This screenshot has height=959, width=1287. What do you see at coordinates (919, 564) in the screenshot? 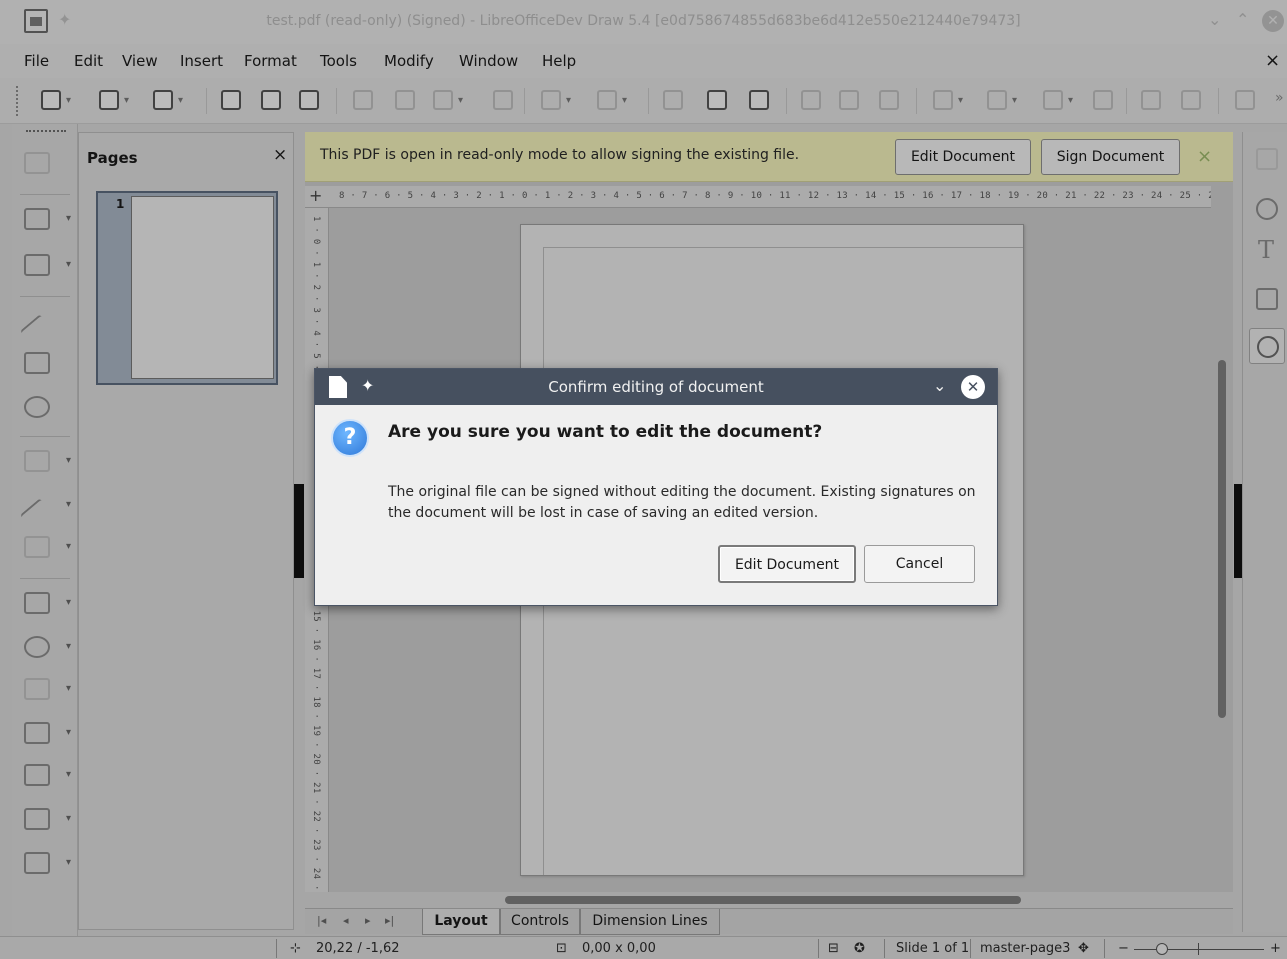
I see `cancel-button: Cancel` at bounding box center [919, 564].